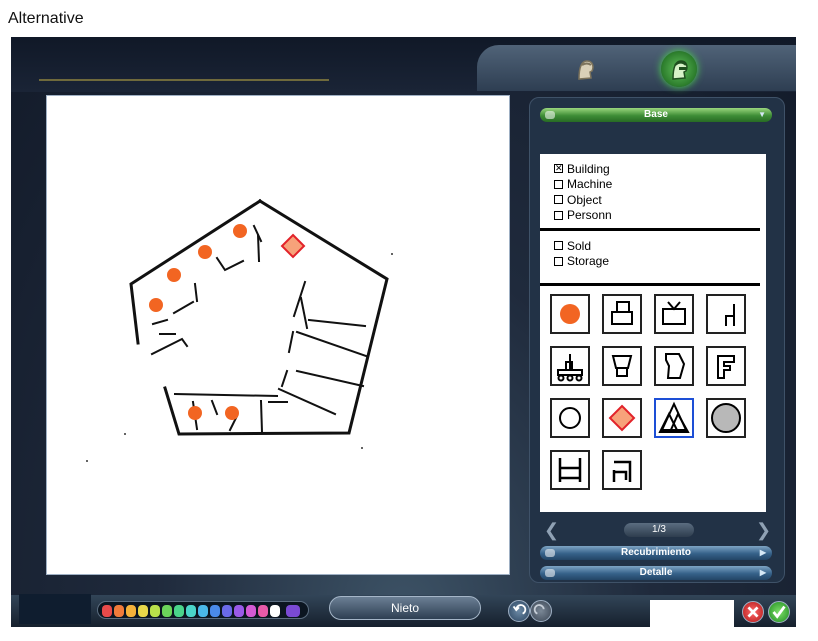 This screenshot has height=641, width=818. Describe the element at coordinates (588, 168) in the screenshot. I see `filter-label: Building` at that location.